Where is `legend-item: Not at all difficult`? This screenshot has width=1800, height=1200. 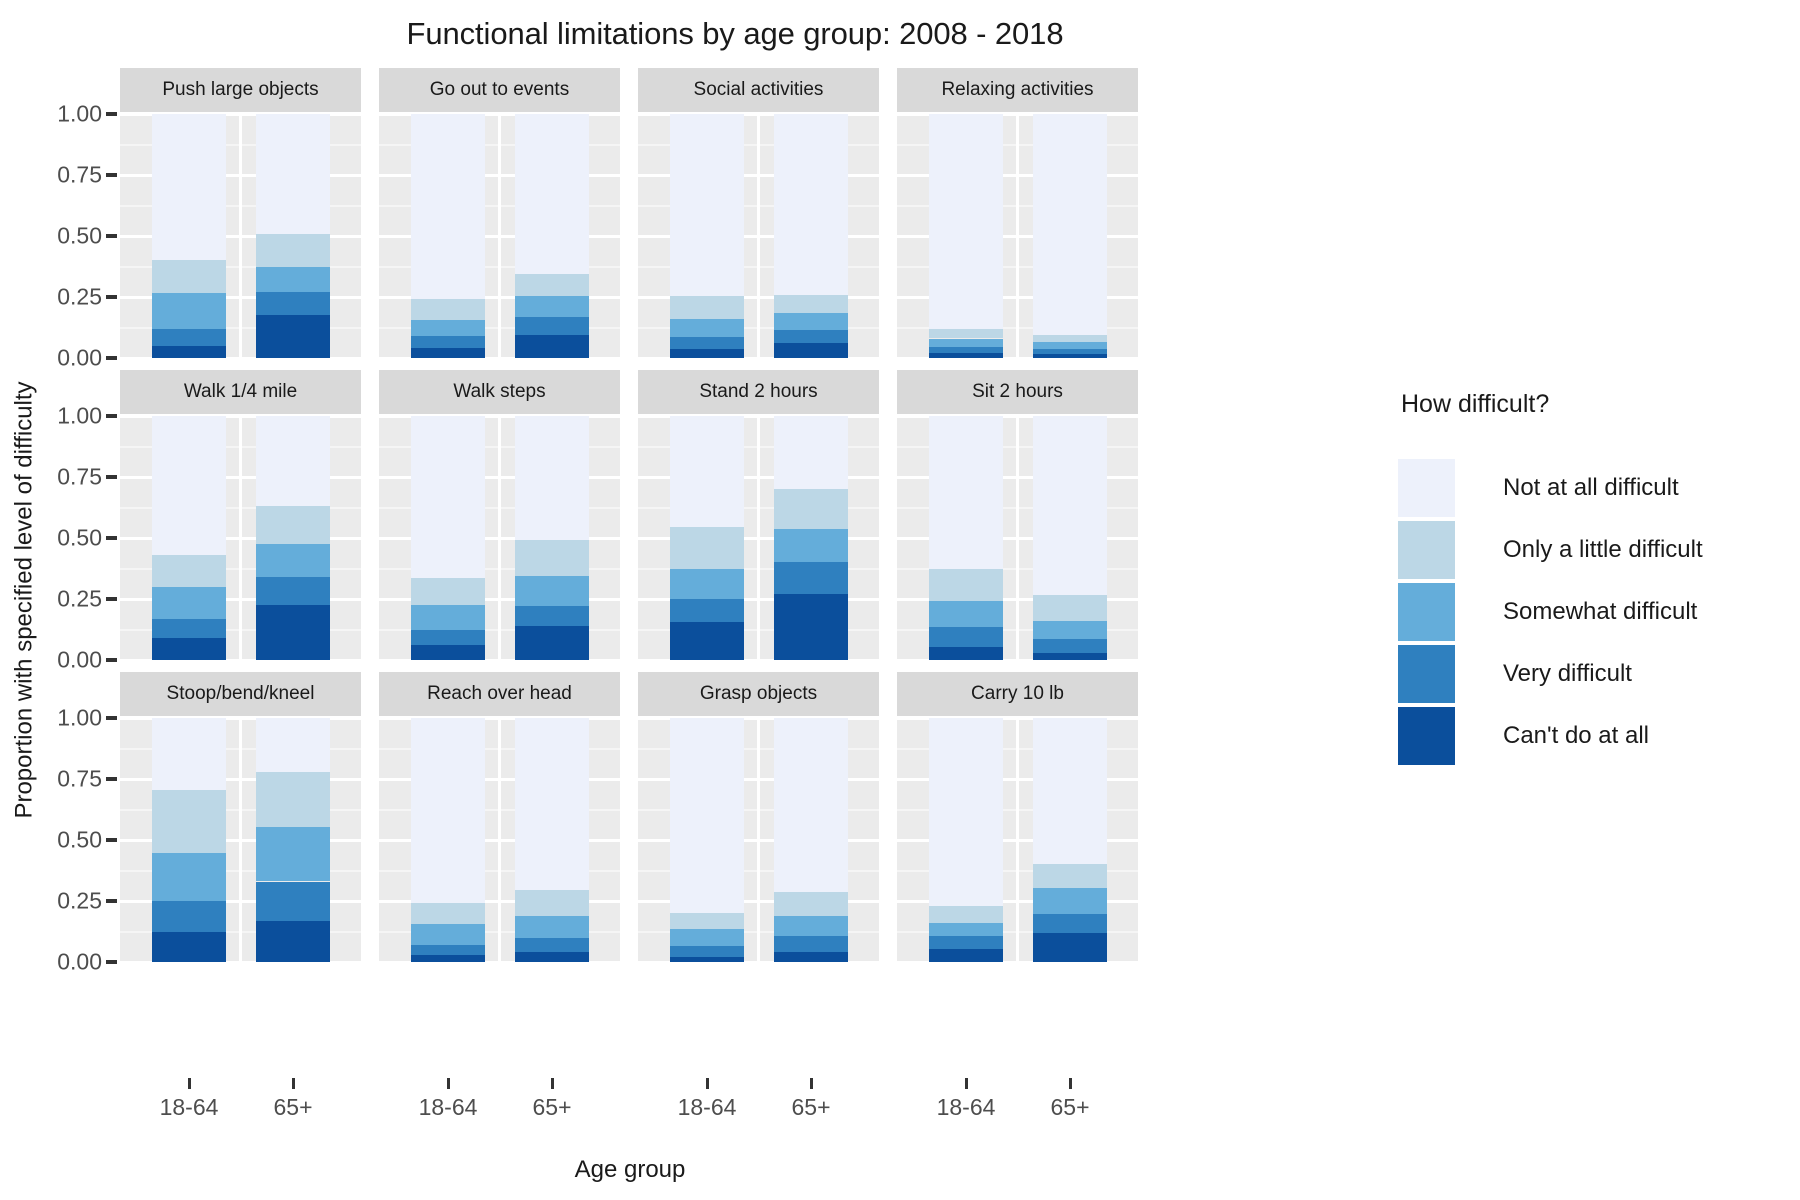 legend-item: Not at all difficult is located at coordinates (1593, 488).